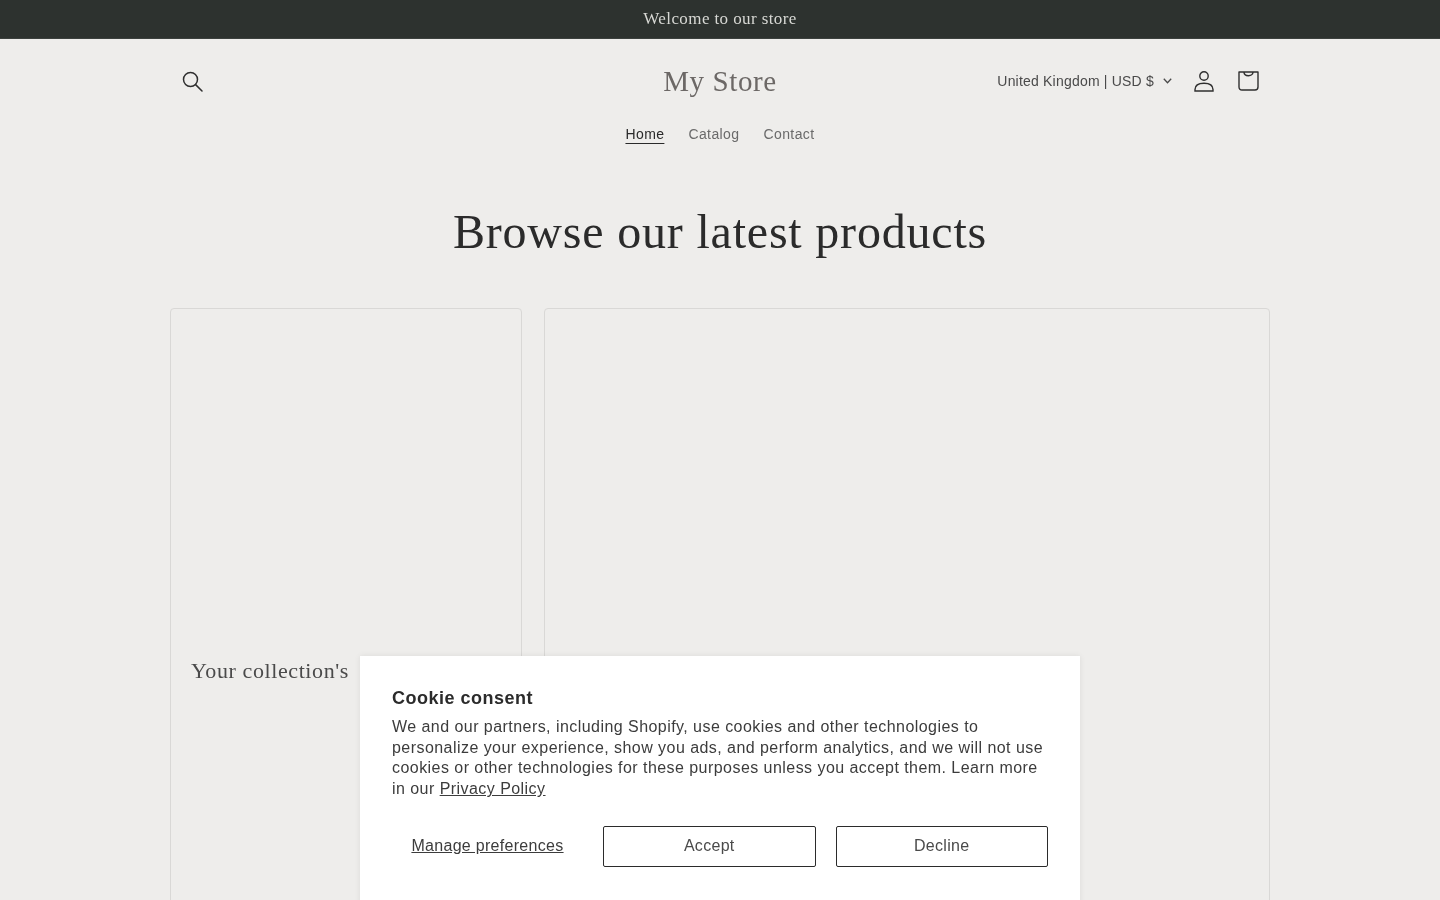 Image resolution: width=1440 pixels, height=900 pixels. Describe the element at coordinates (270, 671) in the screenshot. I see `card-title: Your collection's` at that location.